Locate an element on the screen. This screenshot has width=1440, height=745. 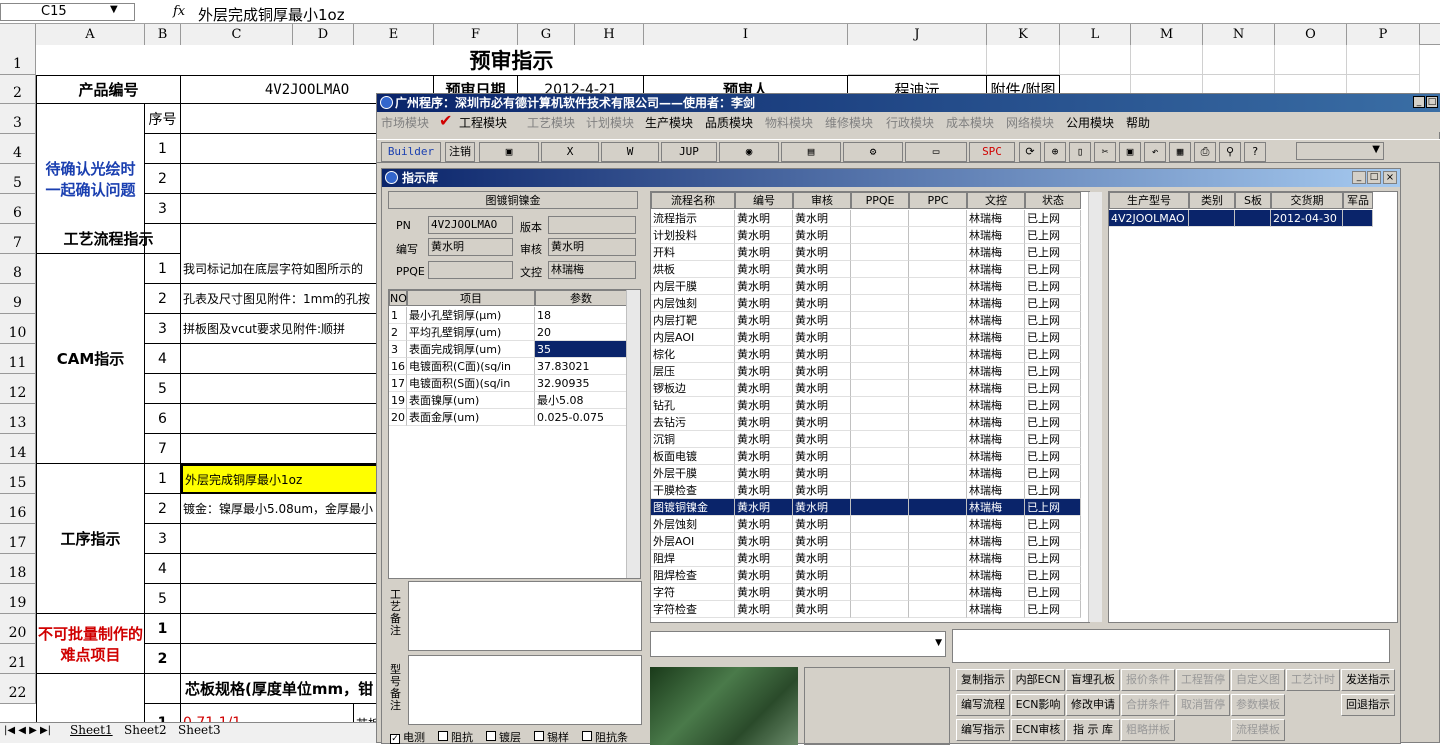
maximize-icon: □ is located at coordinates (1432, 102).